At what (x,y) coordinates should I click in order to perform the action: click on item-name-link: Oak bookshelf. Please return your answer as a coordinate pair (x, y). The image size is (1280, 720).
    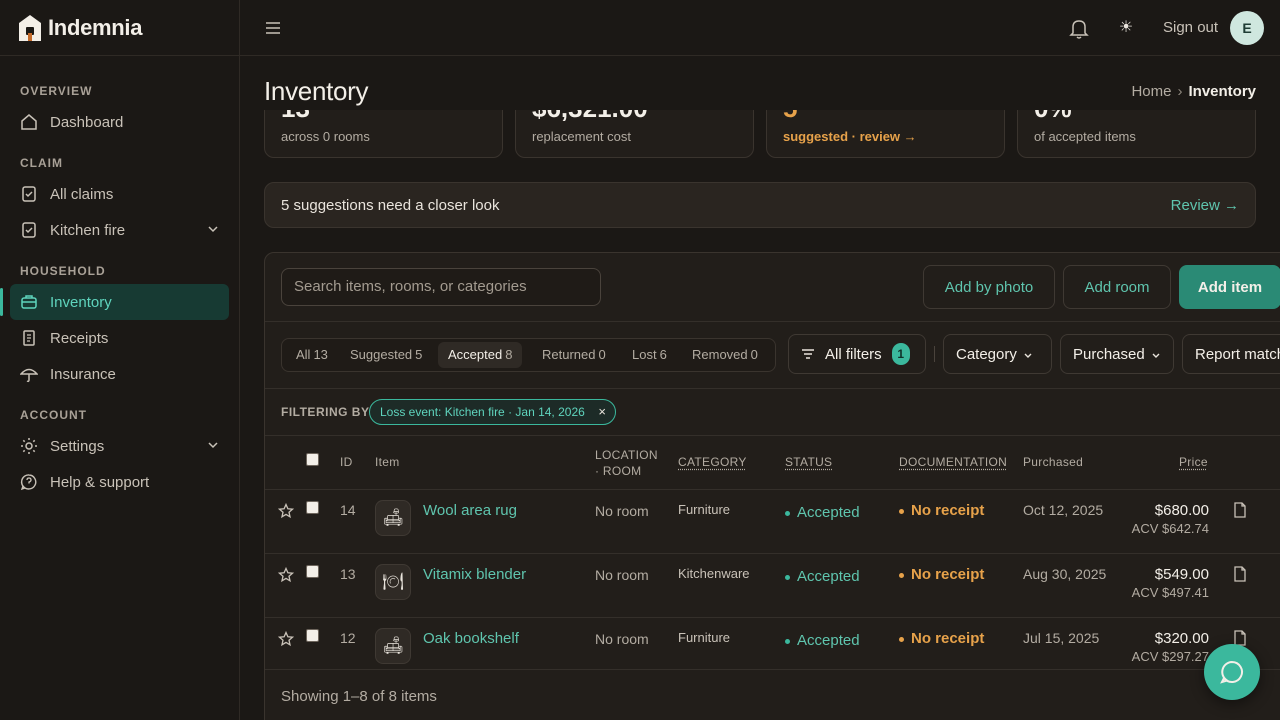
    Looking at the image, I should click on (471, 638).